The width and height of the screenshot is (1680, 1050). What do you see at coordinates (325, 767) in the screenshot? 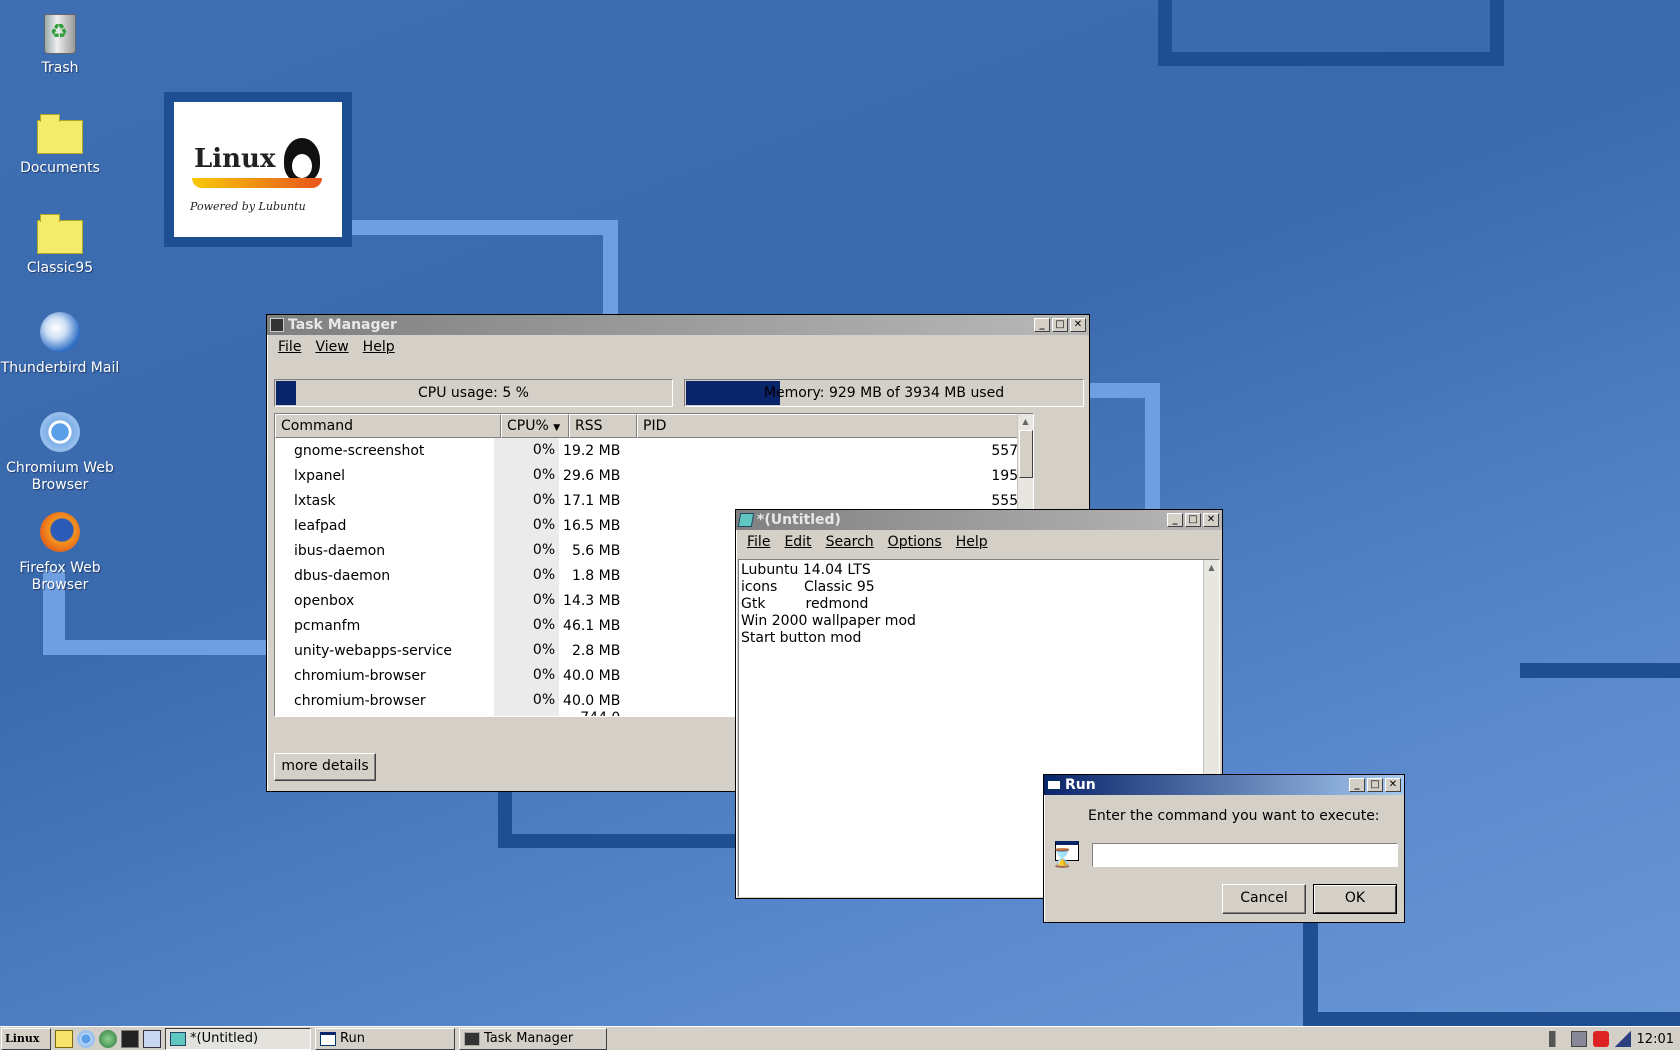
I see `more-details-button: more details` at bounding box center [325, 767].